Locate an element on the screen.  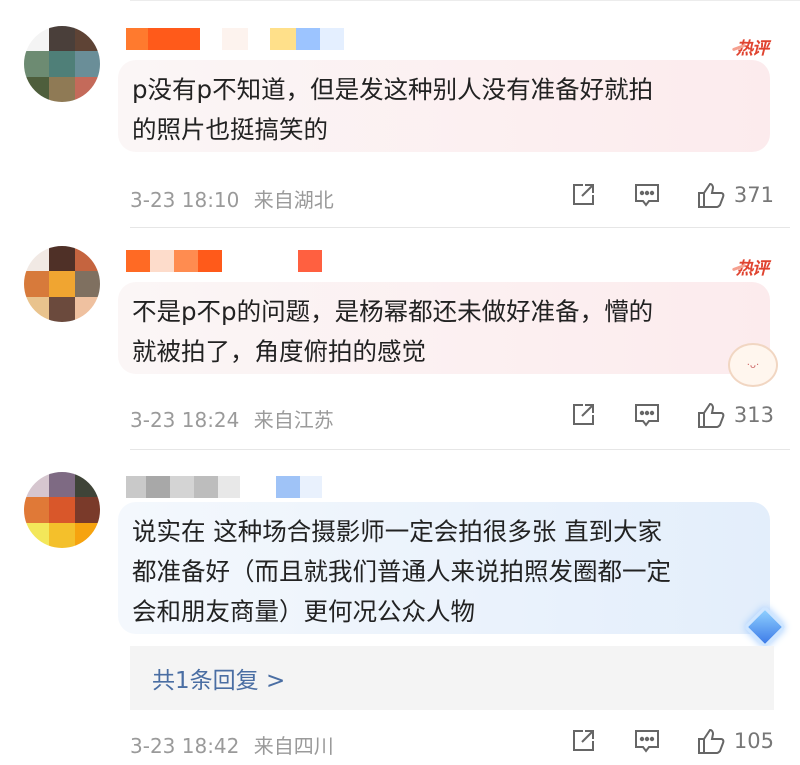
comment-bubble: 不是p不p的问题，是杨幂都还未做好准备，懵的 就被拍了，角度俯拍的感觉 is located at coordinates (444, 328).